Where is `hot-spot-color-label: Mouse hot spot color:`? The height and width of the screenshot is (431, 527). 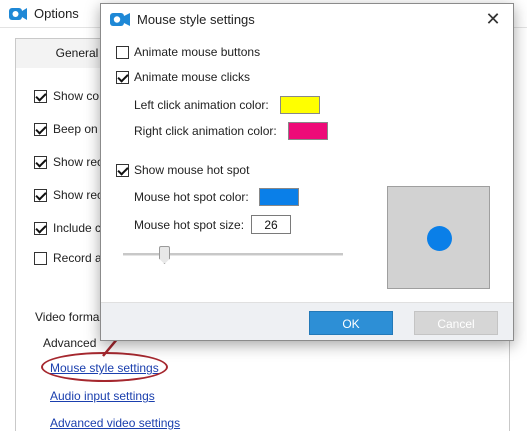
hot-spot-color-label: Mouse hot spot color: is located at coordinates (191, 197).